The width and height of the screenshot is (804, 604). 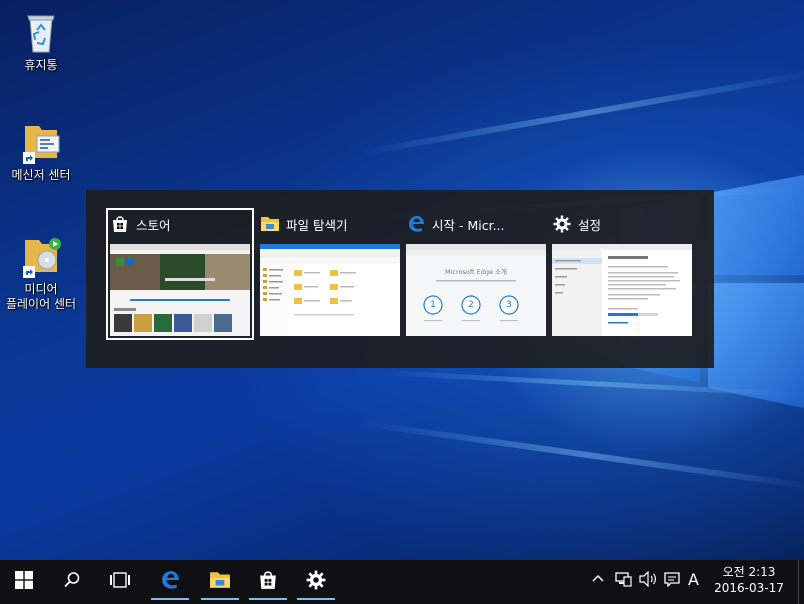 I want to click on desktop-icon-label: 메신저 센터, so click(x=41, y=175).